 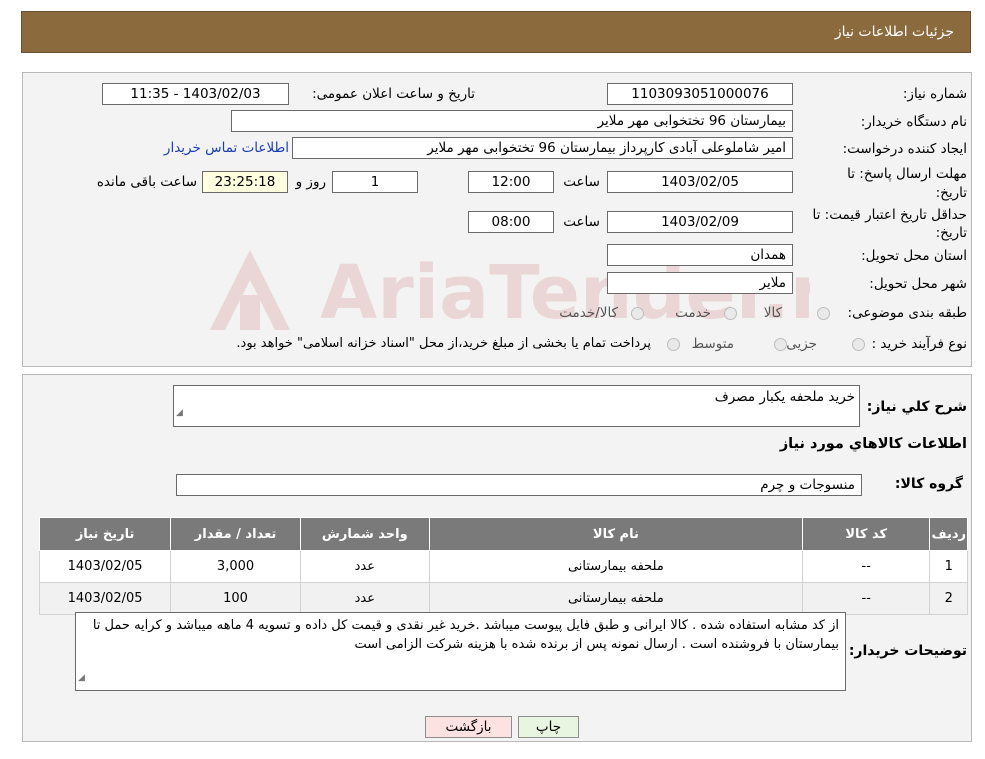 What do you see at coordinates (904, 149) in the screenshot?
I see `creator-label: ایجاد کننده درخواست:` at bounding box center [904, 149].